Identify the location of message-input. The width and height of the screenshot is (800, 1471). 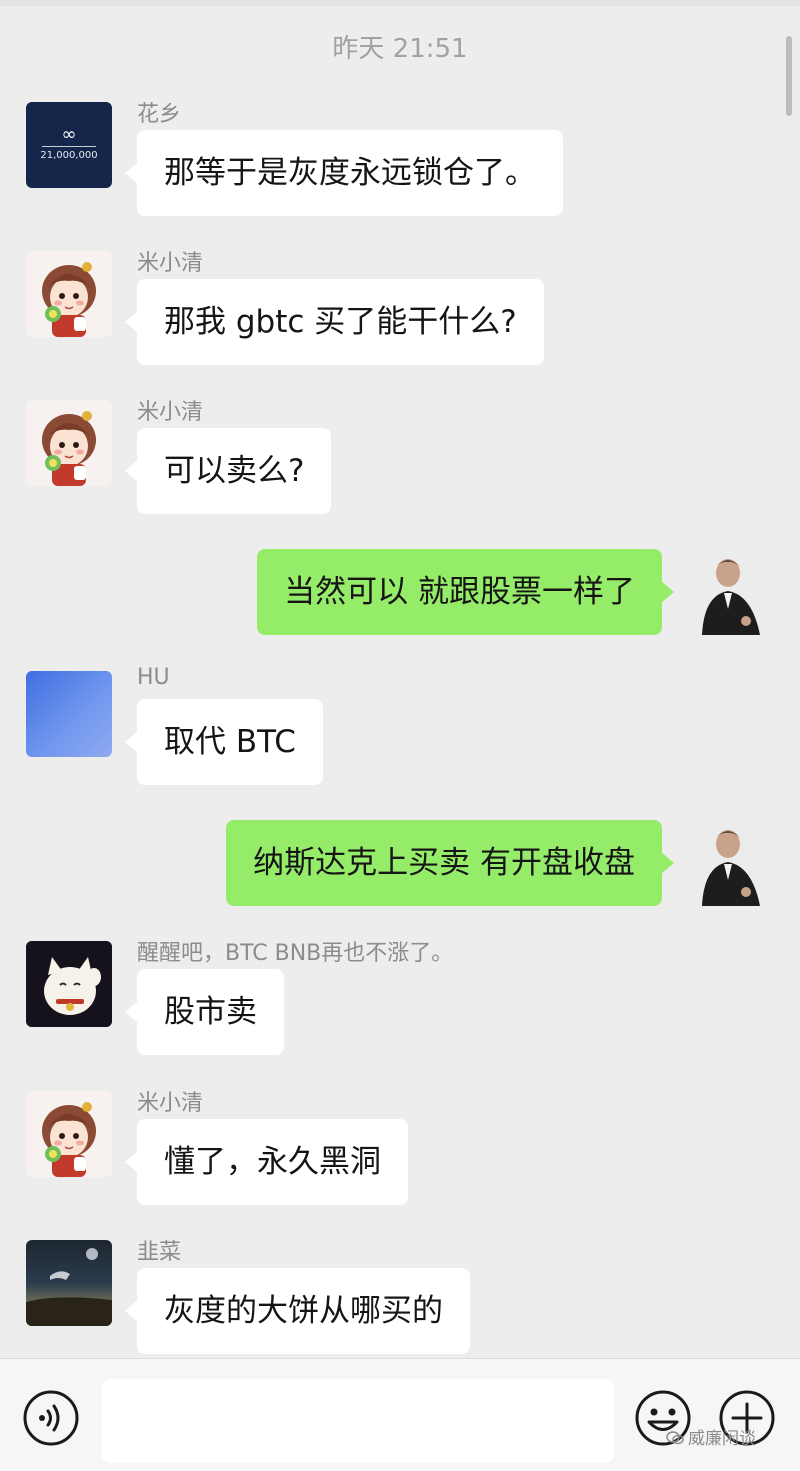
(358, 1421).